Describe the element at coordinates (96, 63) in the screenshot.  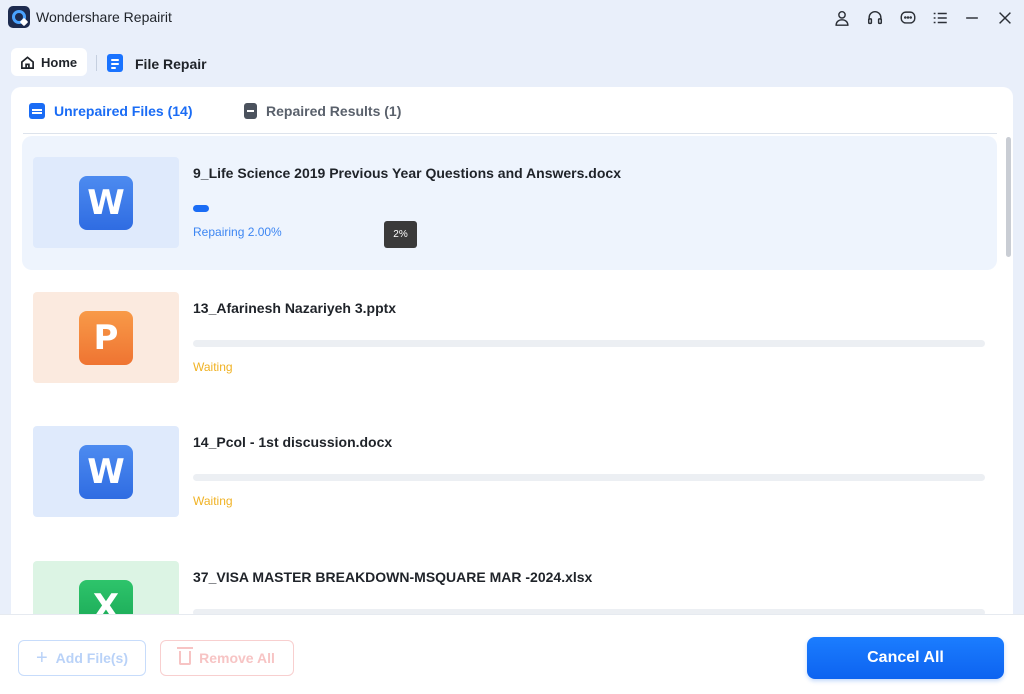
I see `breadcrumb-divider` at that location.